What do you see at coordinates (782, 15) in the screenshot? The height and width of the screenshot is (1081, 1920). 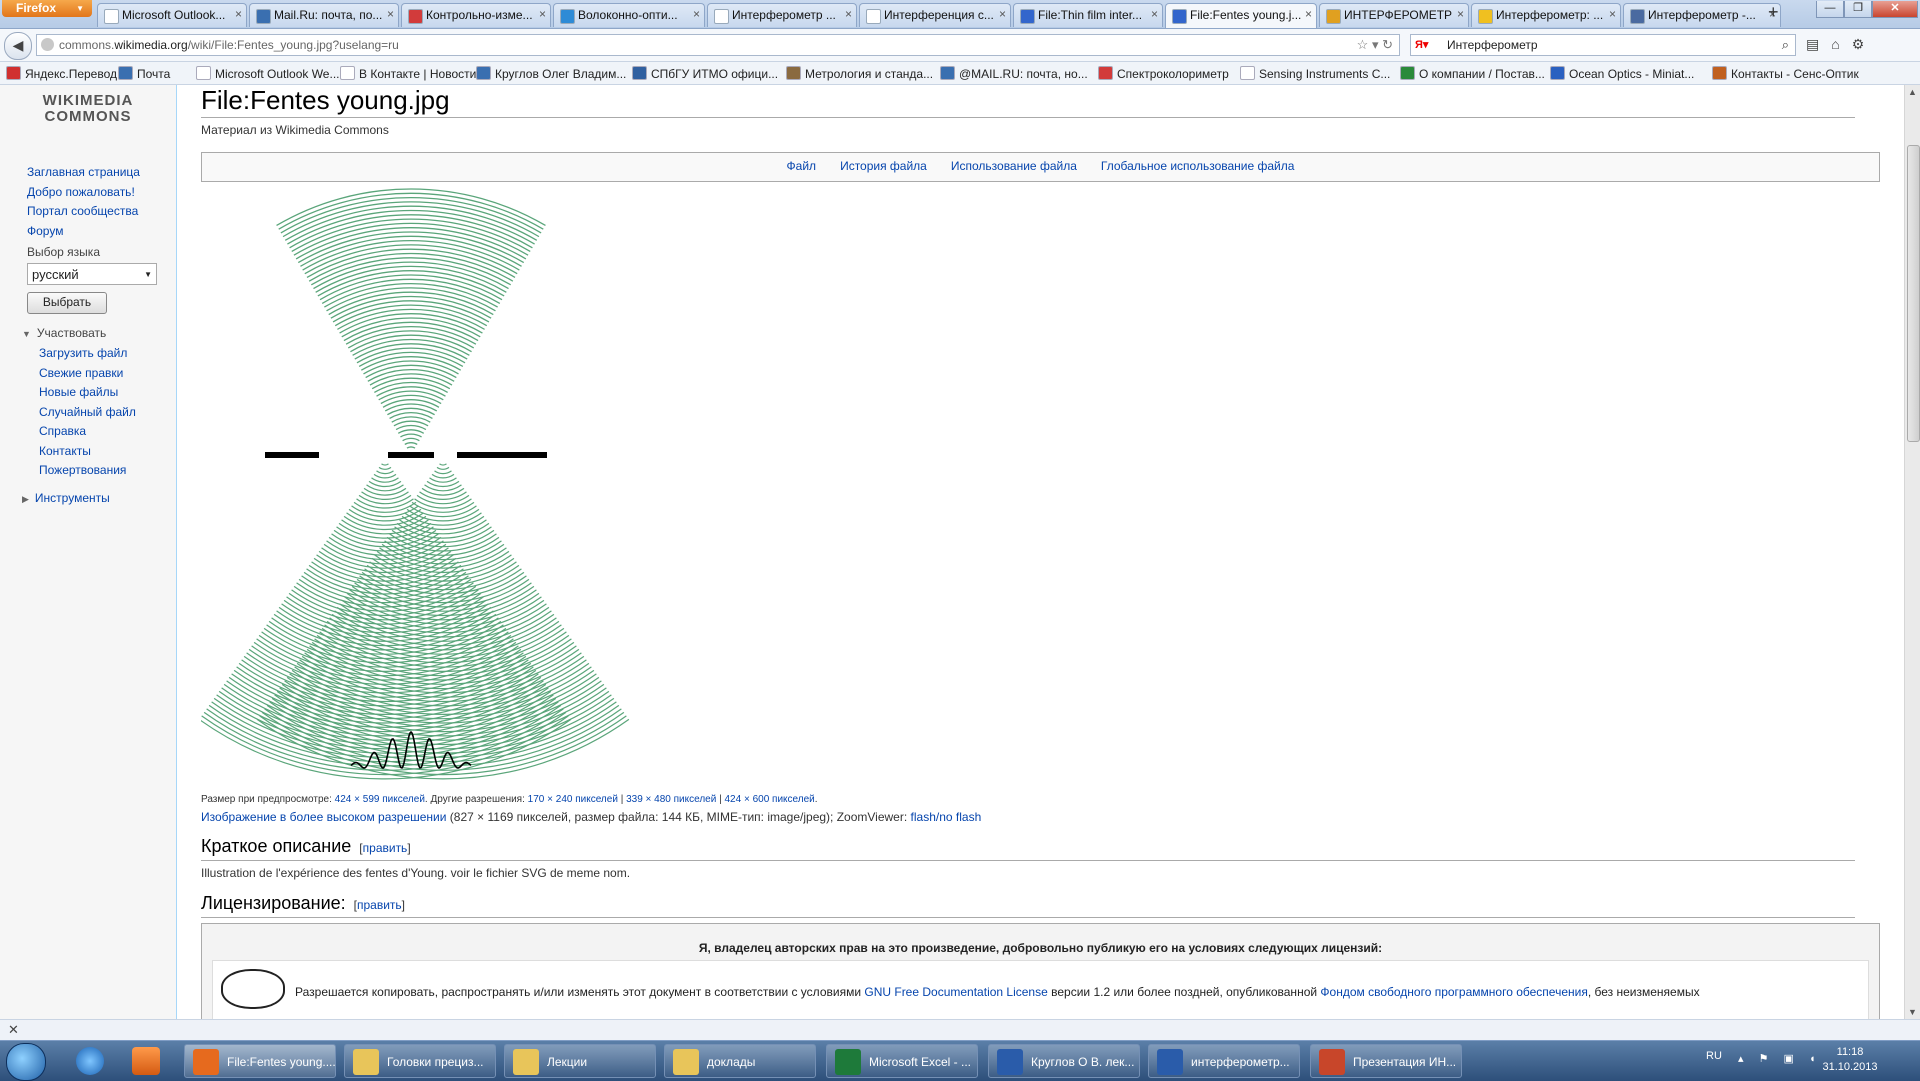 I see `browser-tab: Интерферометр ... ×` at bounding box center [782, 15].